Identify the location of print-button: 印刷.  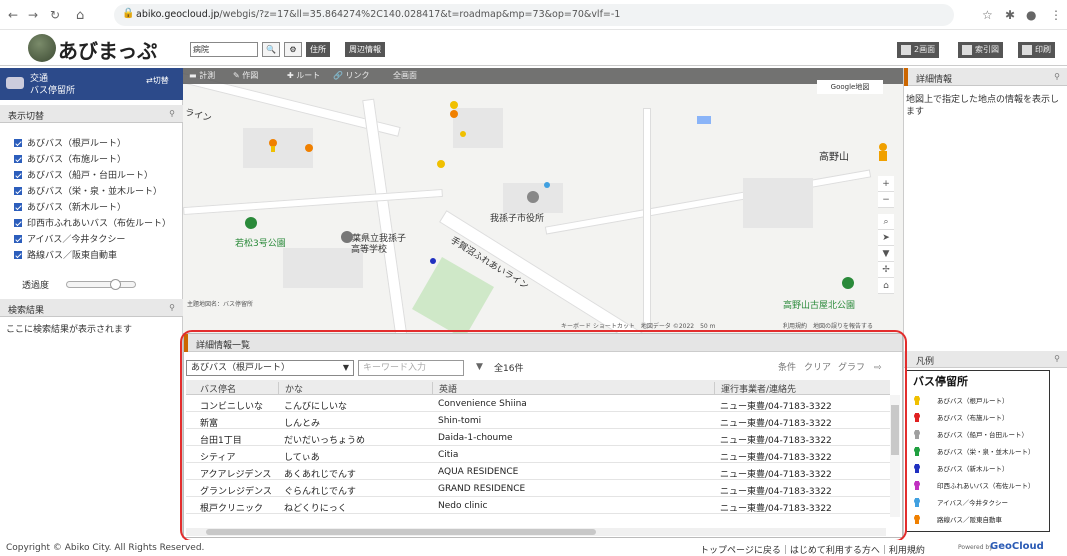
(1036, 50).